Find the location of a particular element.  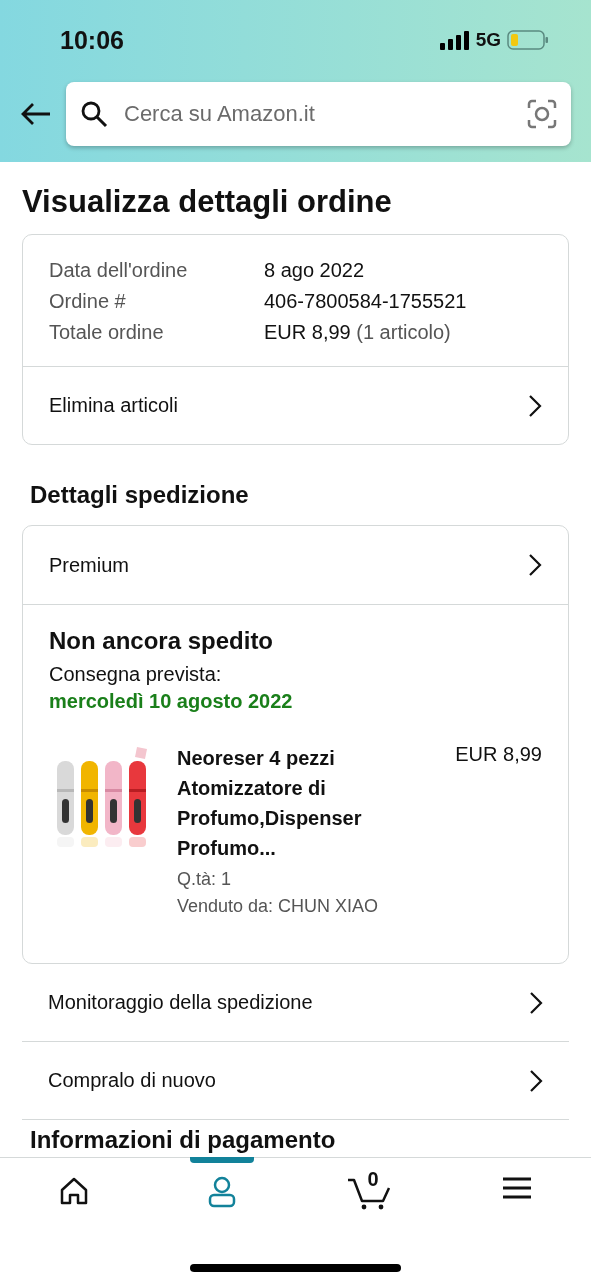

product-price: EUR 8,99 is located at coordinates (498, 755).